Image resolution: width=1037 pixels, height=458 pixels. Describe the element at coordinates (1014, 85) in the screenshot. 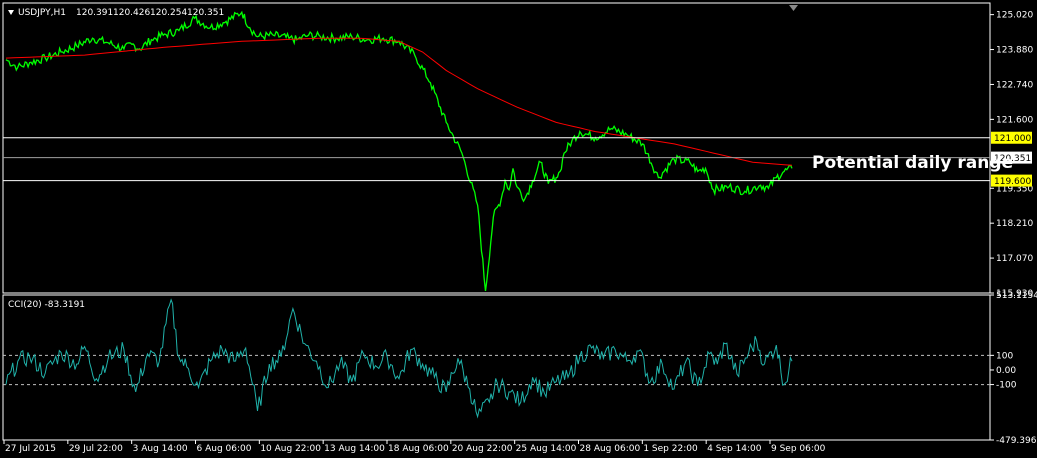

I see `price-y-tick-label: 122.740` at that location.